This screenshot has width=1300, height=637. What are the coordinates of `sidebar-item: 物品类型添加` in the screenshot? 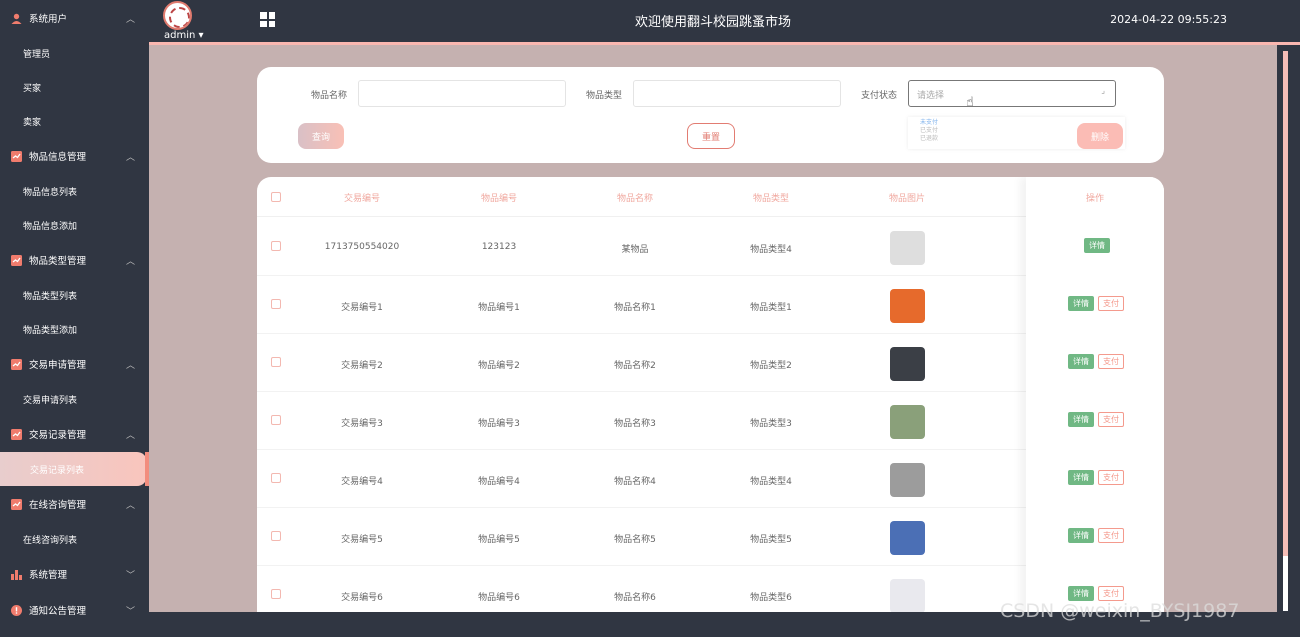 It's located at (74, 329).